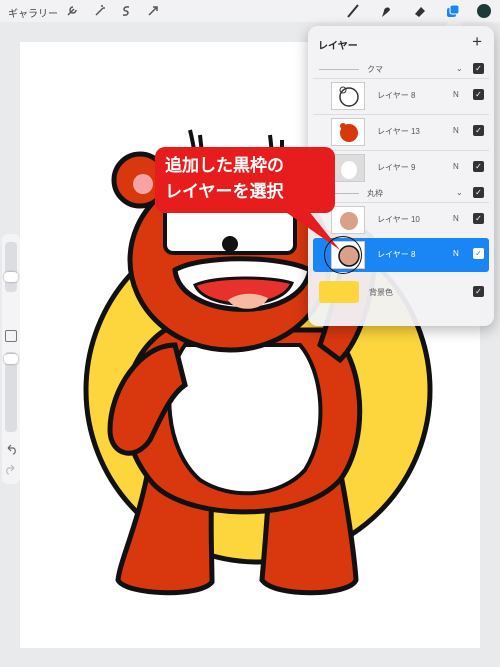  I want to click on background-color-row: 背景色 ✓, so click(401, 292).